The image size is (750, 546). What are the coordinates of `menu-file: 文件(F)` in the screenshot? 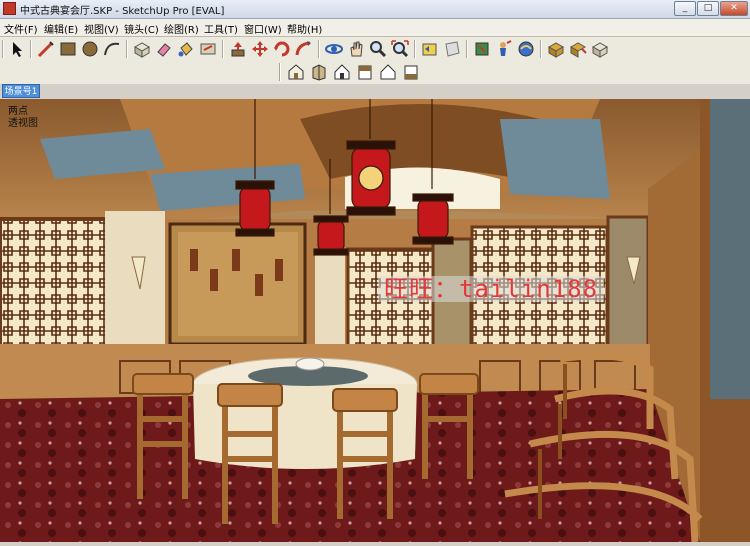 It's located at (21, 28).